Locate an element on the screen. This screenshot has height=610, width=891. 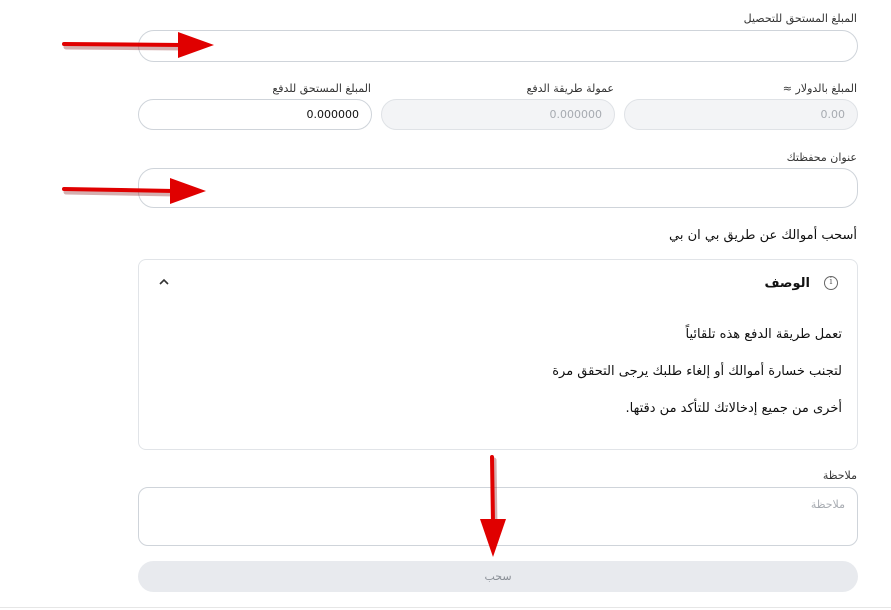
description-title: الوصف is located at coordinates (787, 283).